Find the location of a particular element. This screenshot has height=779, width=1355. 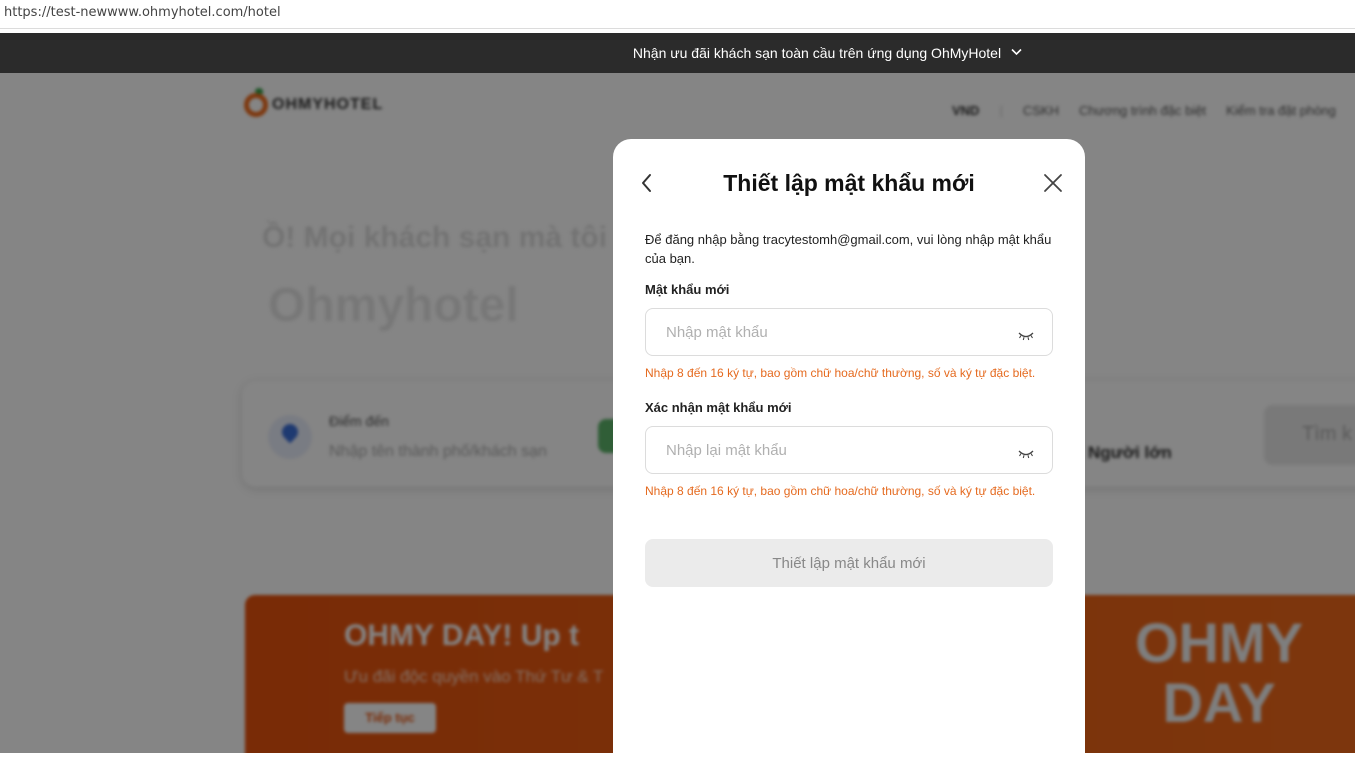

close-icon is located at coordinates (1053, 183).